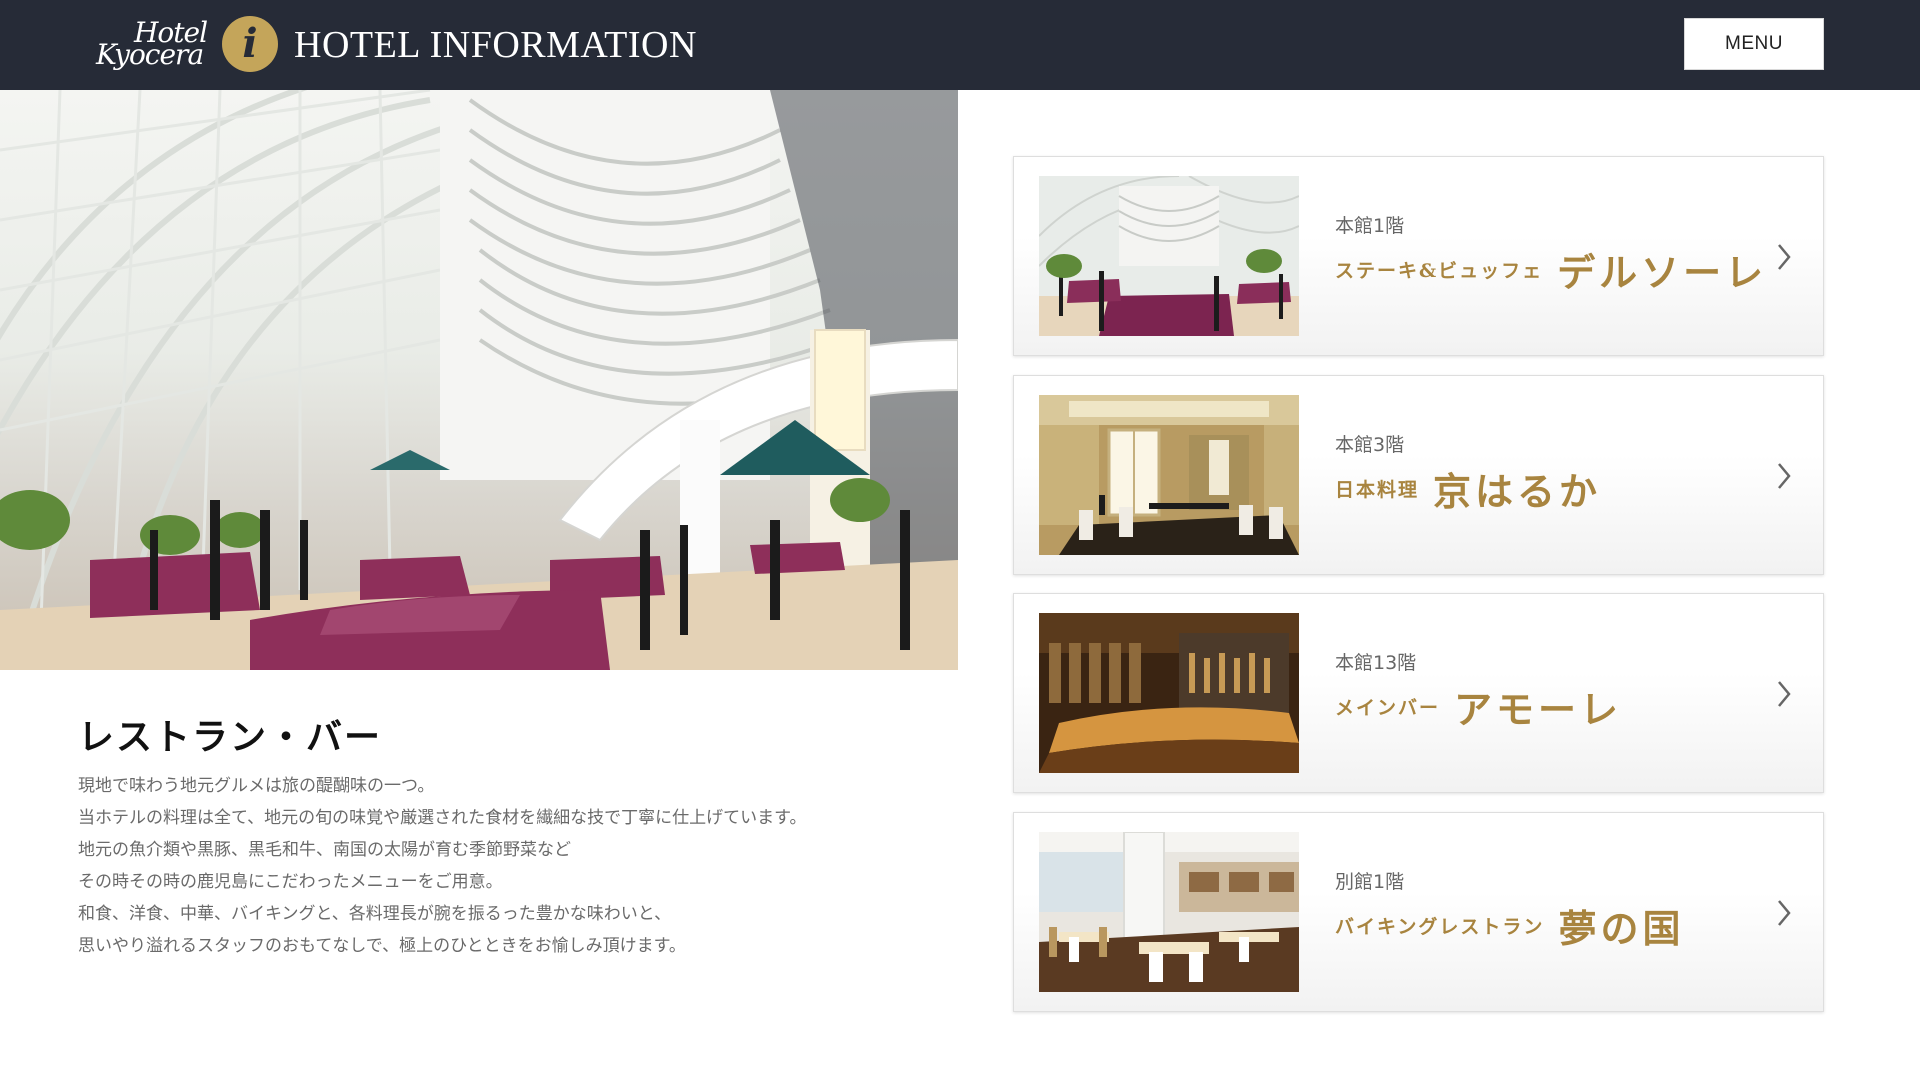 This screenshot has width=1920, height=1080. Describe the element at coordinates (1377, 489) in the screenshot. I see `restaurant-category: 日本料理` at that location.